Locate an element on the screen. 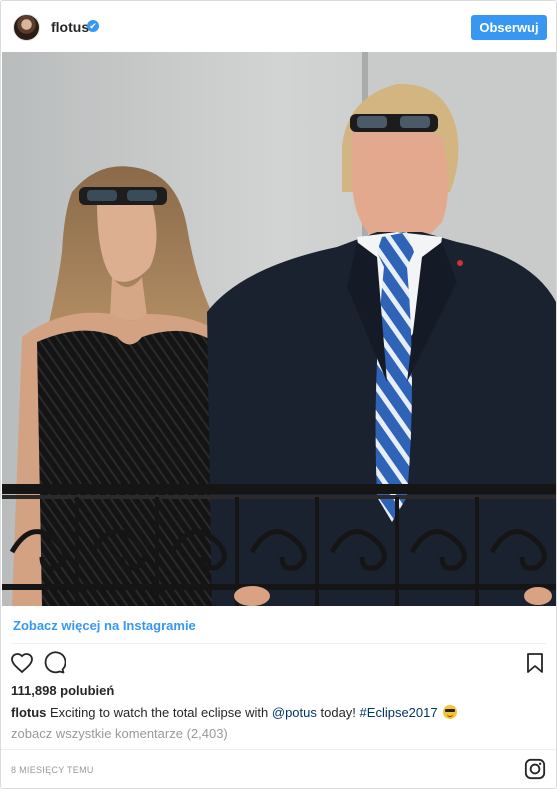 The height and width of the screenshot is (789, 557). caption-username: flotus is located at coordinates (28, 712).